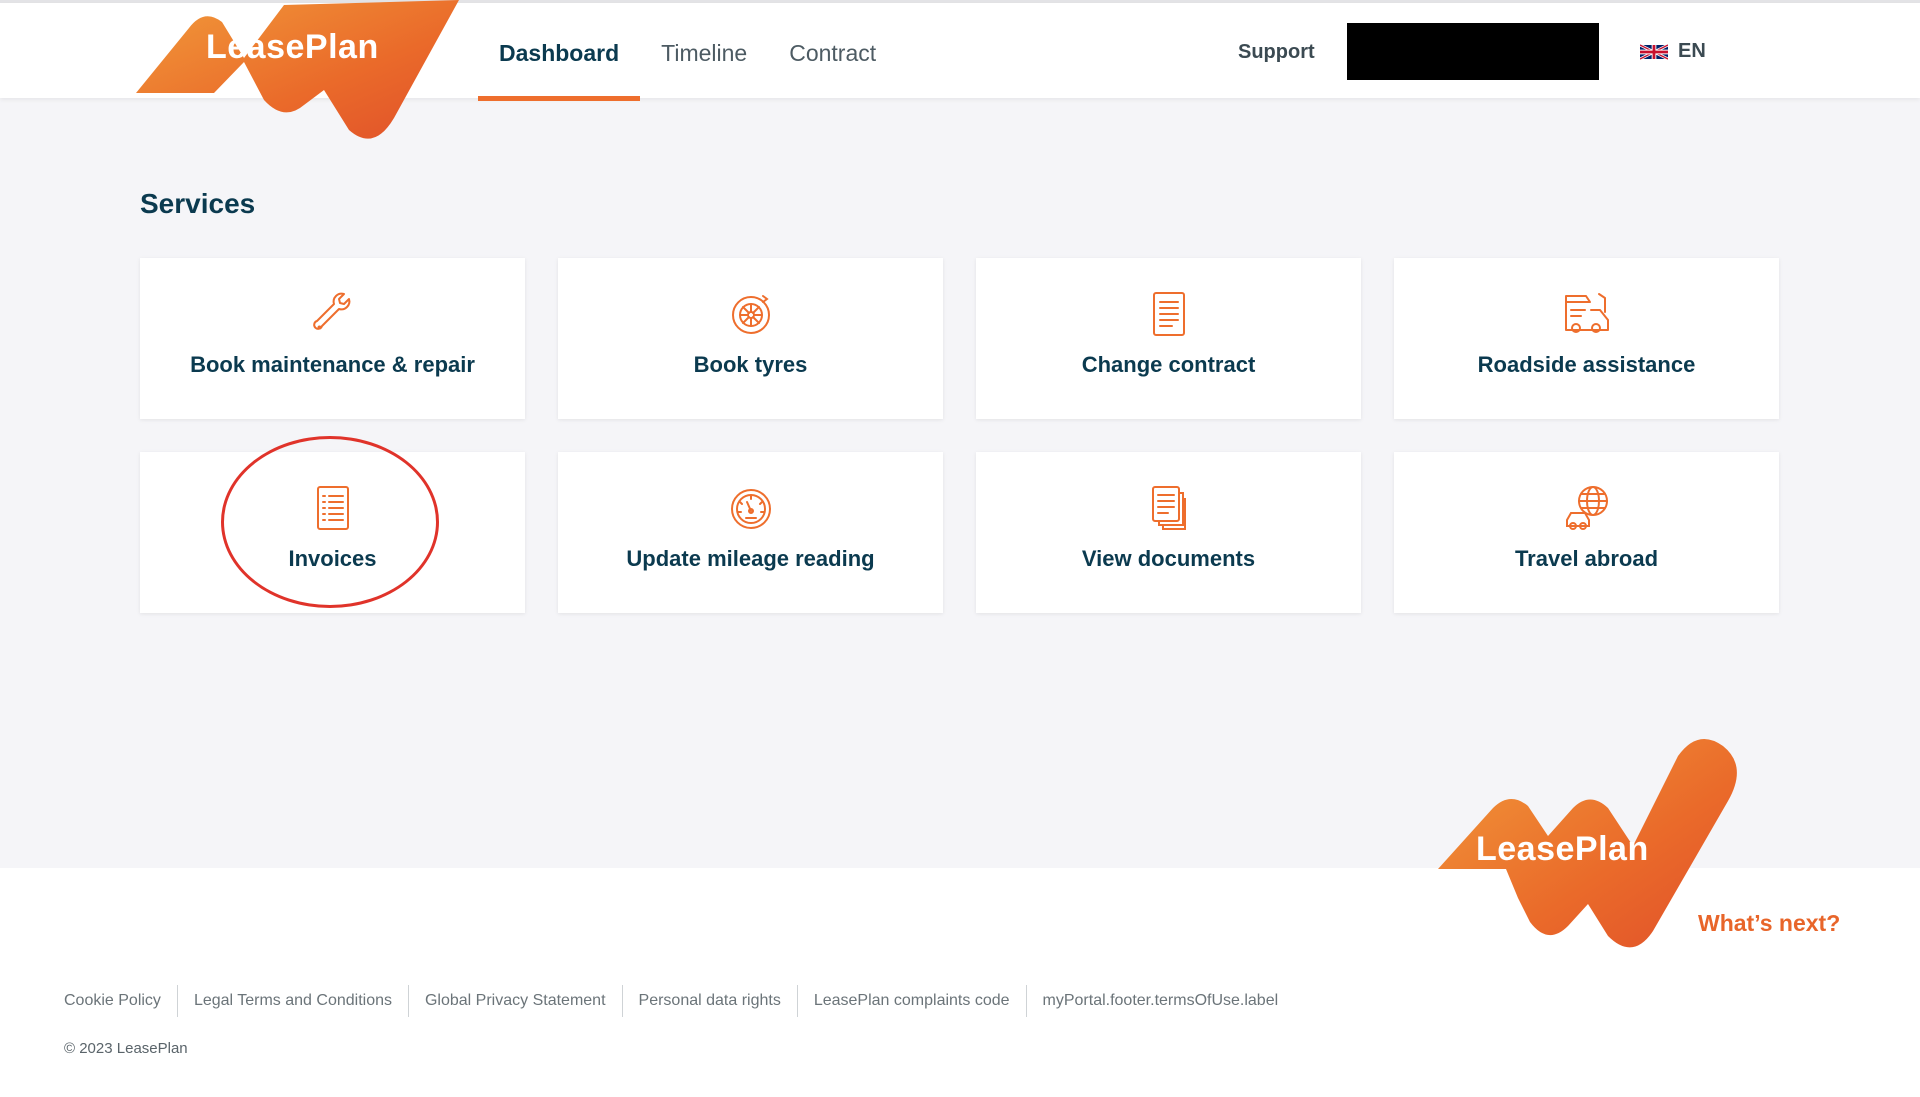 This screenshot has width=1920, height=1097. I want to click on nav-tab-contract: Contract, so click(832, 53).